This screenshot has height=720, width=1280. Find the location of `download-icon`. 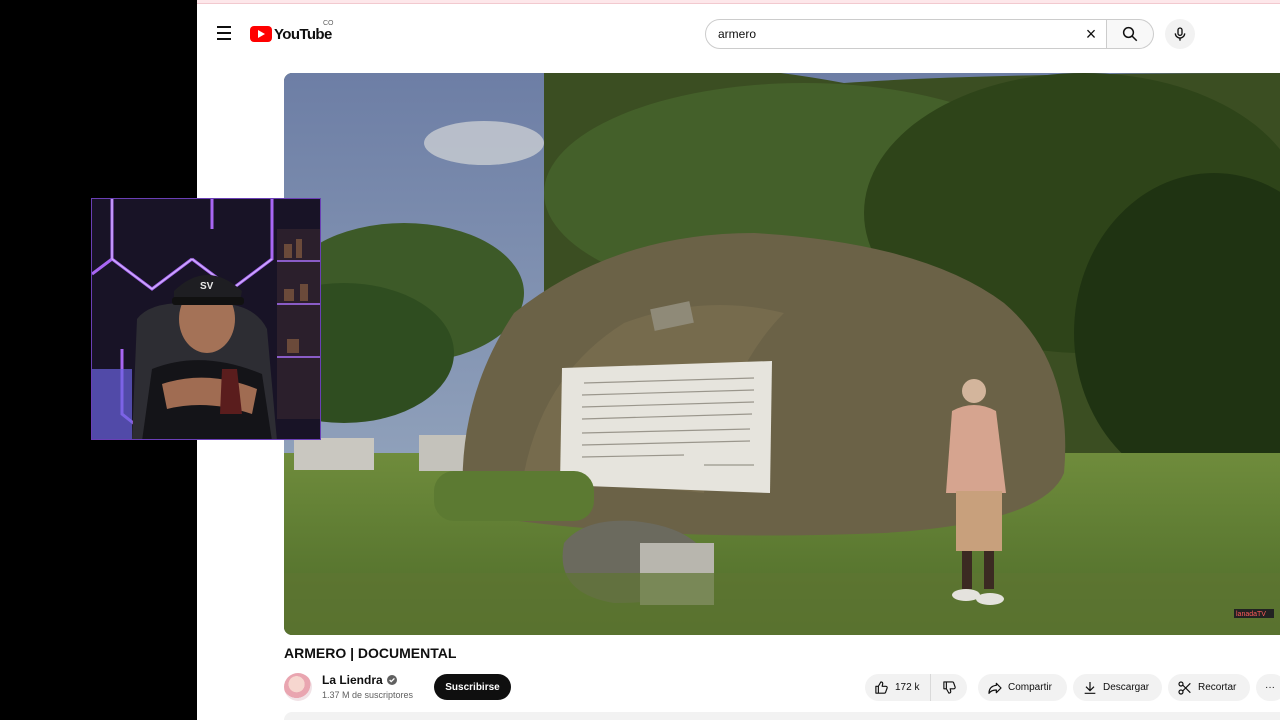

download-icon is located at coordinates (1090, 687).